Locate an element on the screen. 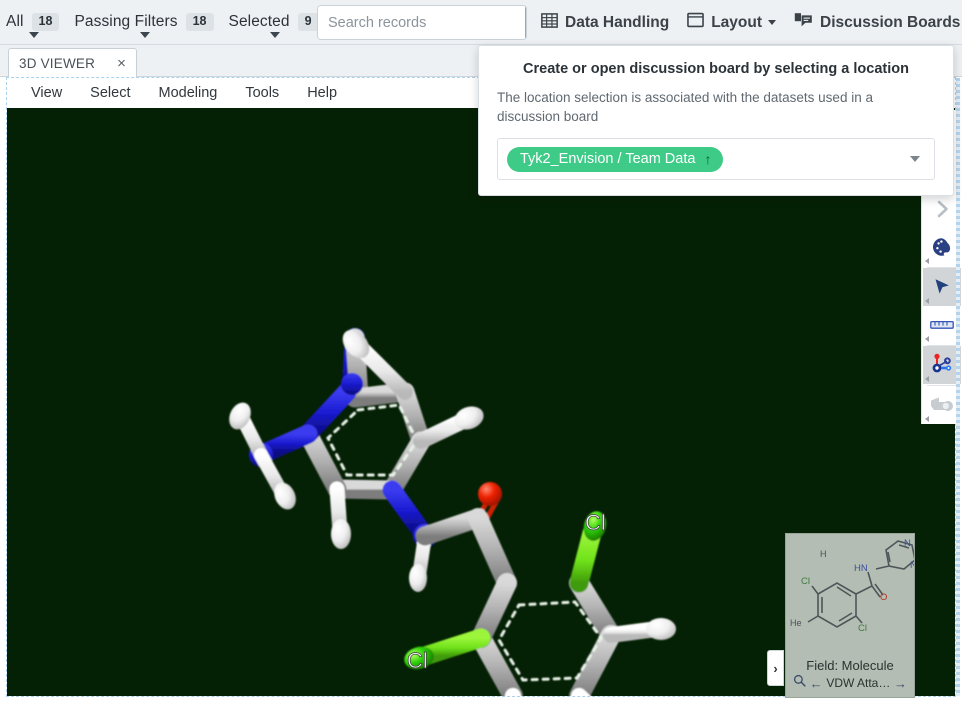 The height and width of the screenshot is (708, 962). molecule-card-toggle: › is located at coordinates (775, 668).